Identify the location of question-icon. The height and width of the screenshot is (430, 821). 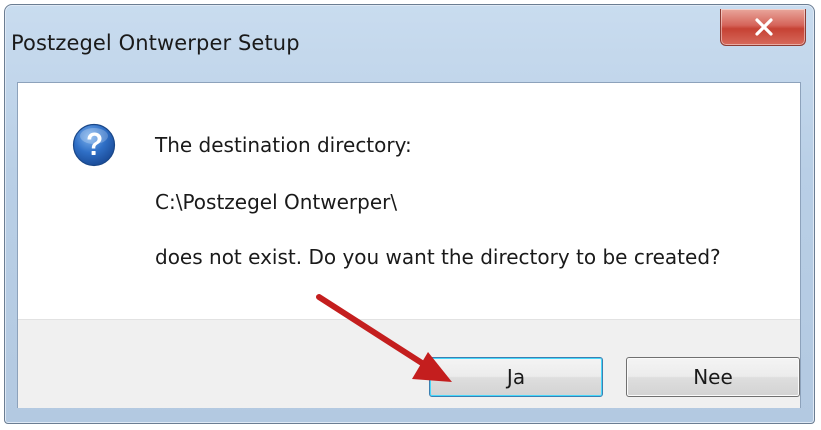
(94, 145).